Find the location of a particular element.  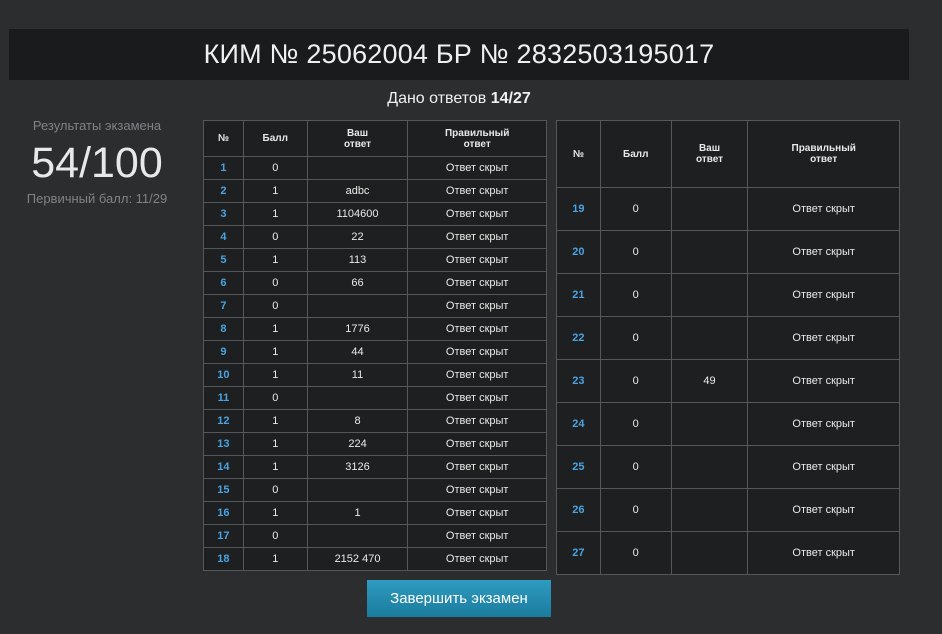

your-answer-cell: 66 is located at coordinates (357, 283).